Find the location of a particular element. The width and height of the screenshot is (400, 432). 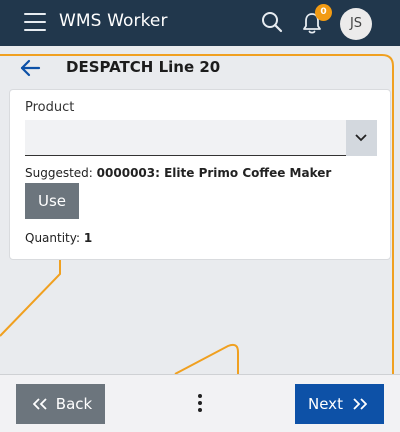

quantity: Quantity: 1 is located at coordinates (58, 238).